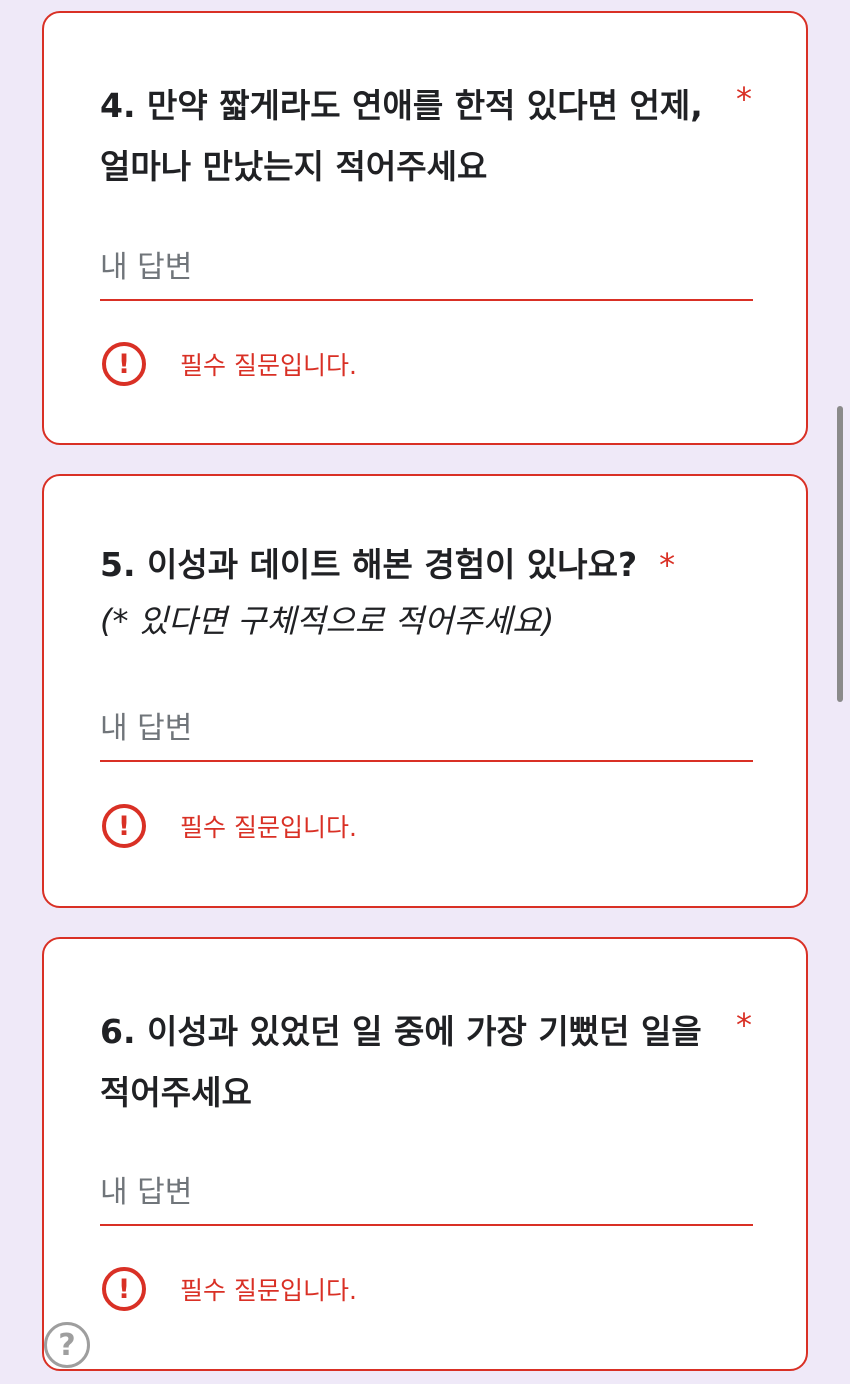 This screenshot has width=850, height=1384. I want to click on question-title: 4. 만약 짧게라도 연애를 한적 있다면 언제, 얼마나 만났는지 적어주세요, so click(410, 136).